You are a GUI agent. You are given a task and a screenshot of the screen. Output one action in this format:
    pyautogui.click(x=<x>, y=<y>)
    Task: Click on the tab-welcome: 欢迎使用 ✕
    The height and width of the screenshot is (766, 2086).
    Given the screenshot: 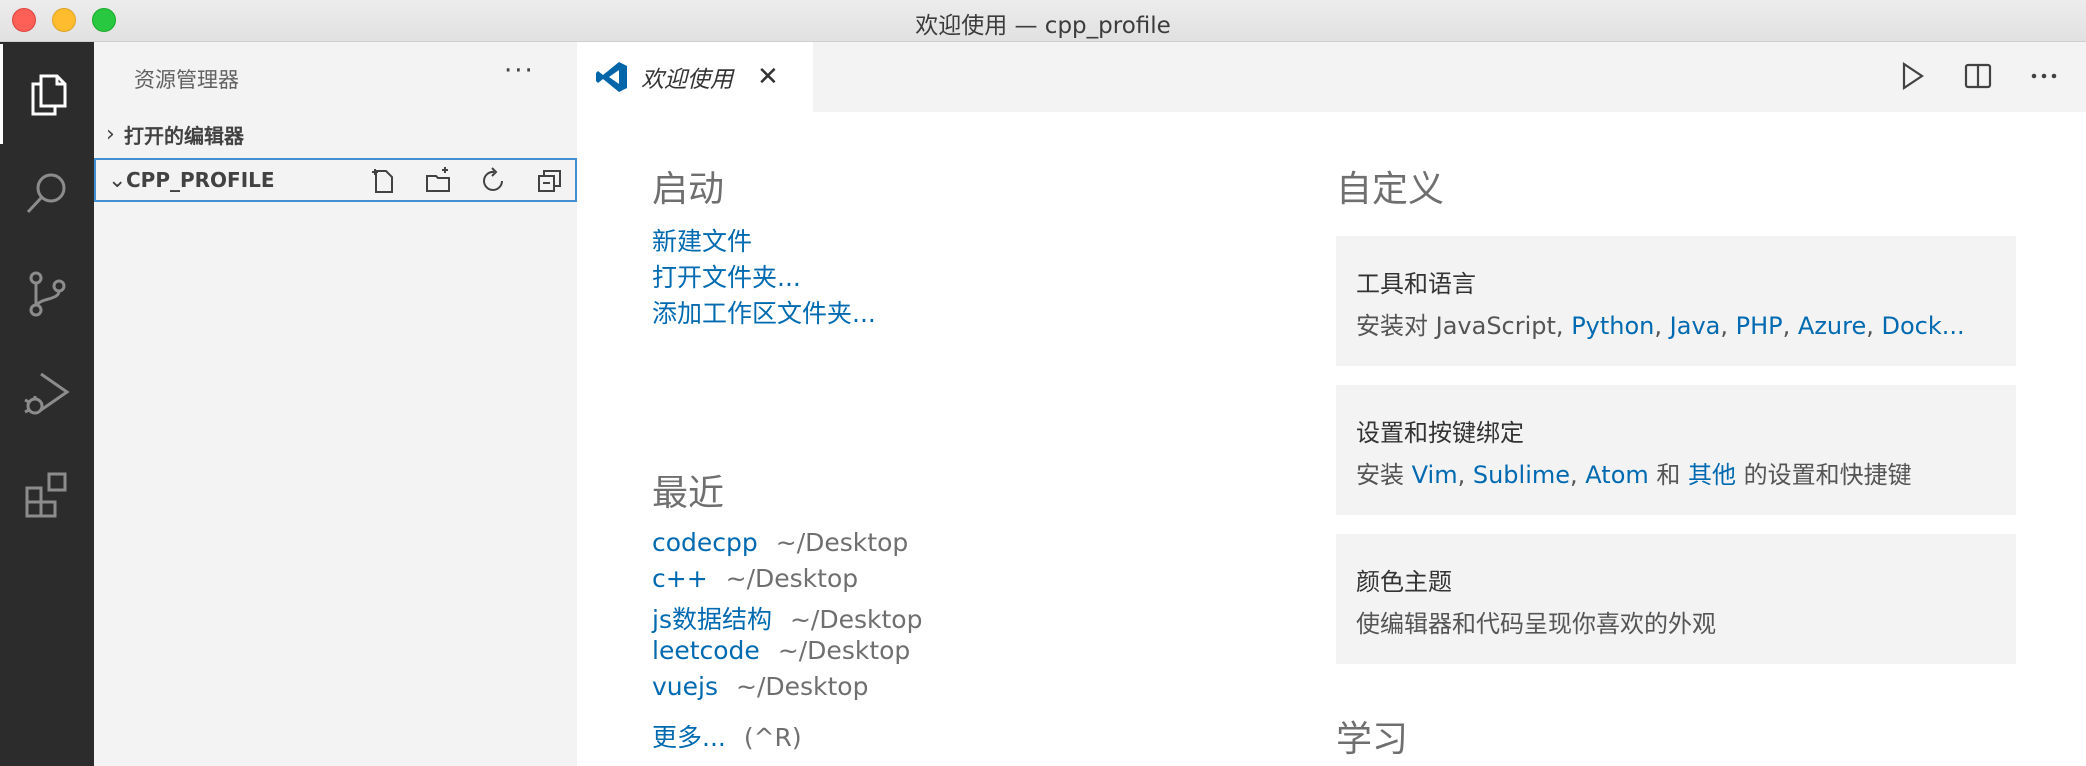 What is the action you would take?
    pyautogui.click(x=695, y=77)
    